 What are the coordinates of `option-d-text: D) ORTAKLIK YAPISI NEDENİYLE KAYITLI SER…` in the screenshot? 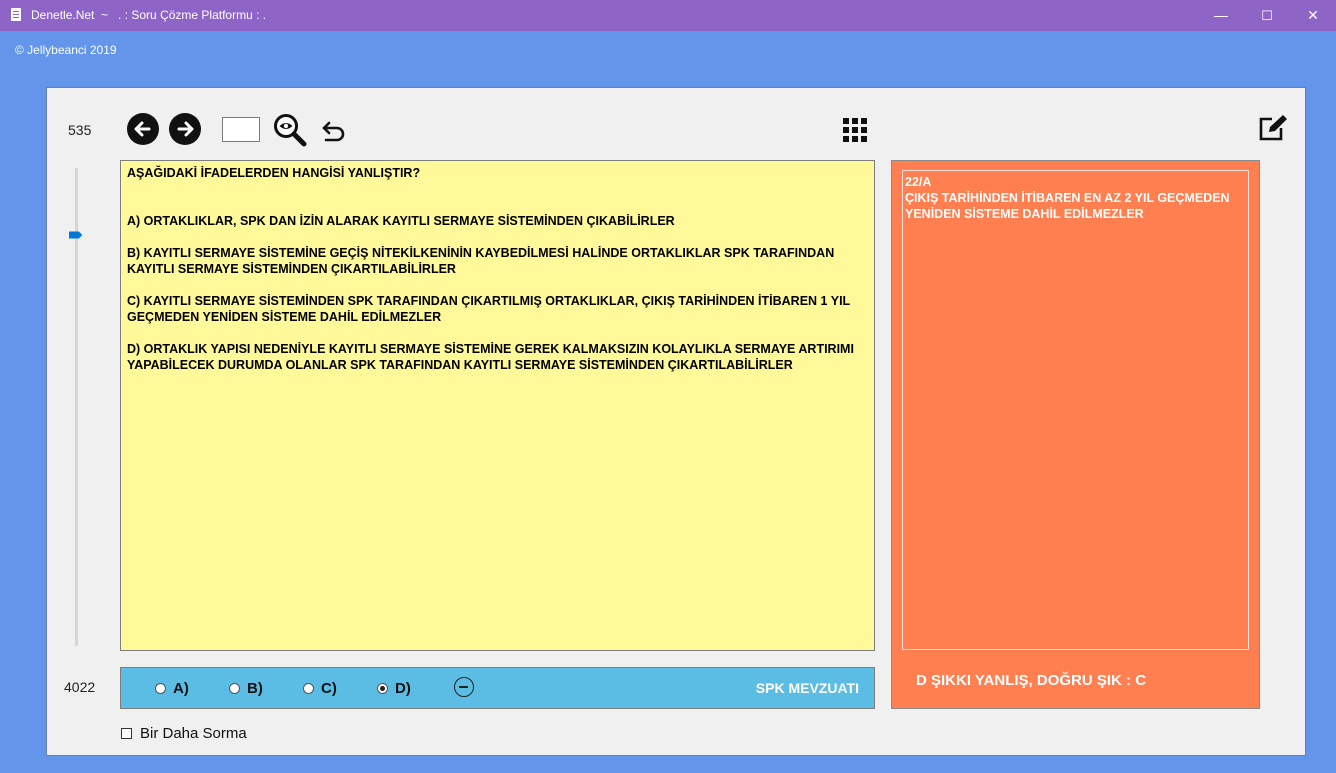 It's located at (490, 357).